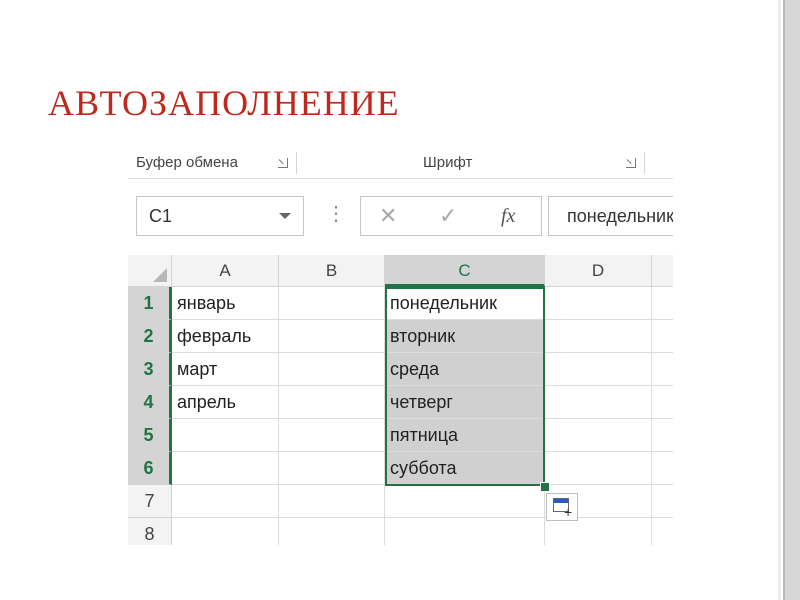  What do you see at coordinates (562, 507) in the screenshot?
I see `autofill-options-button: +` at bounding box center [562, 507].